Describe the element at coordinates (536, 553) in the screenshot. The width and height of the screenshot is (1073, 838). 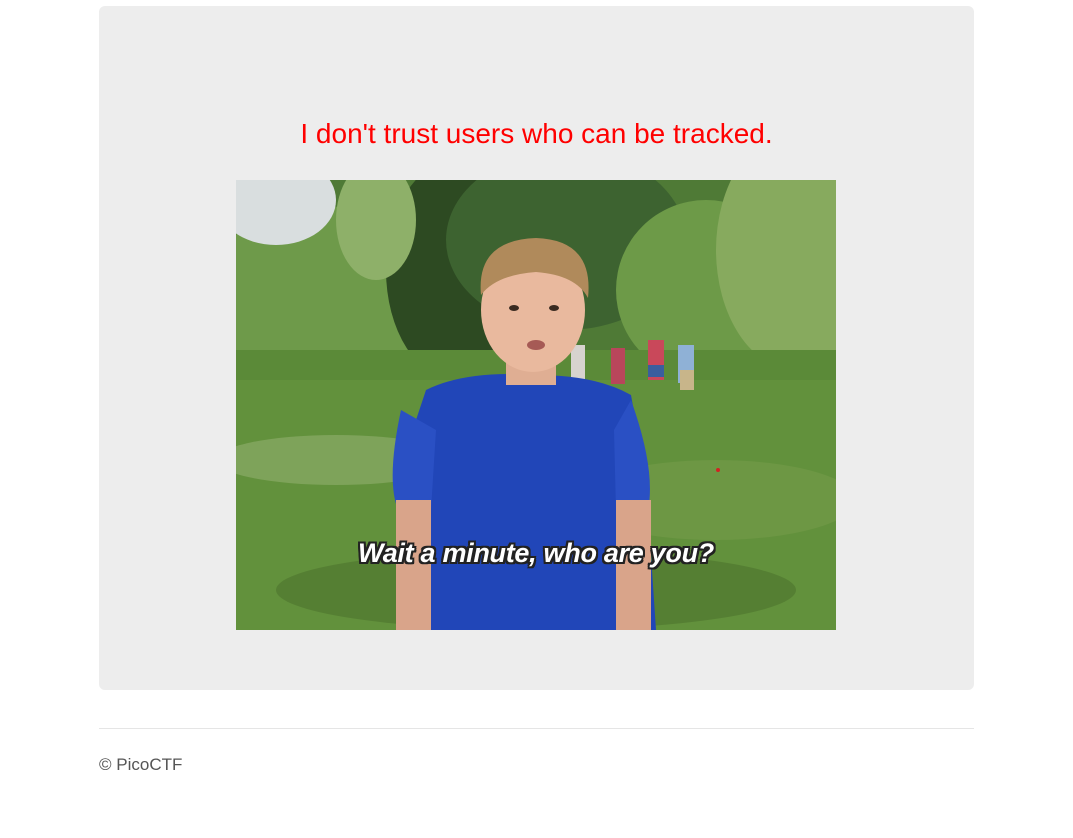
I see `meme-caption: Wait a minute, who are you?` at that location.